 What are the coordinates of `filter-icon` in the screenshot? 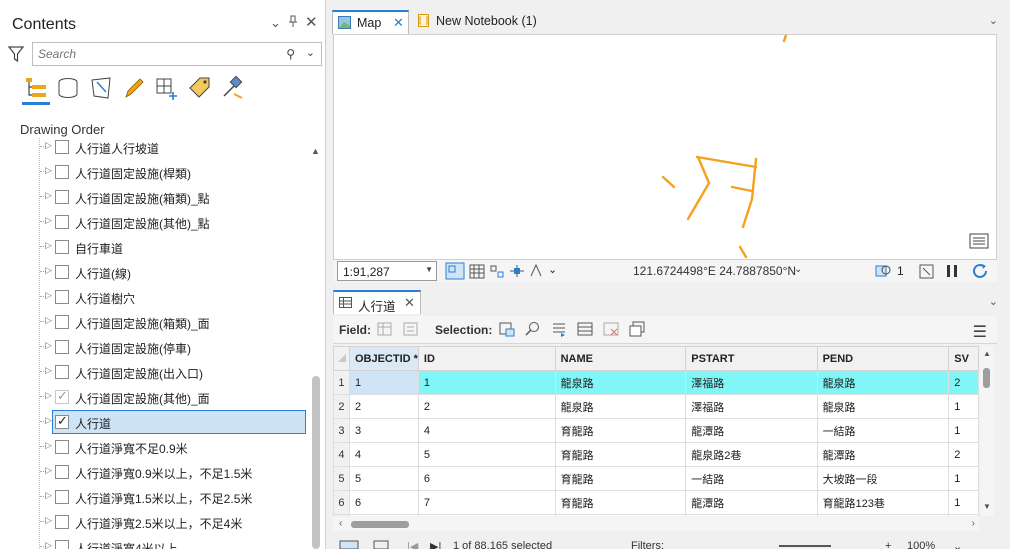 It's located at (16, 54).